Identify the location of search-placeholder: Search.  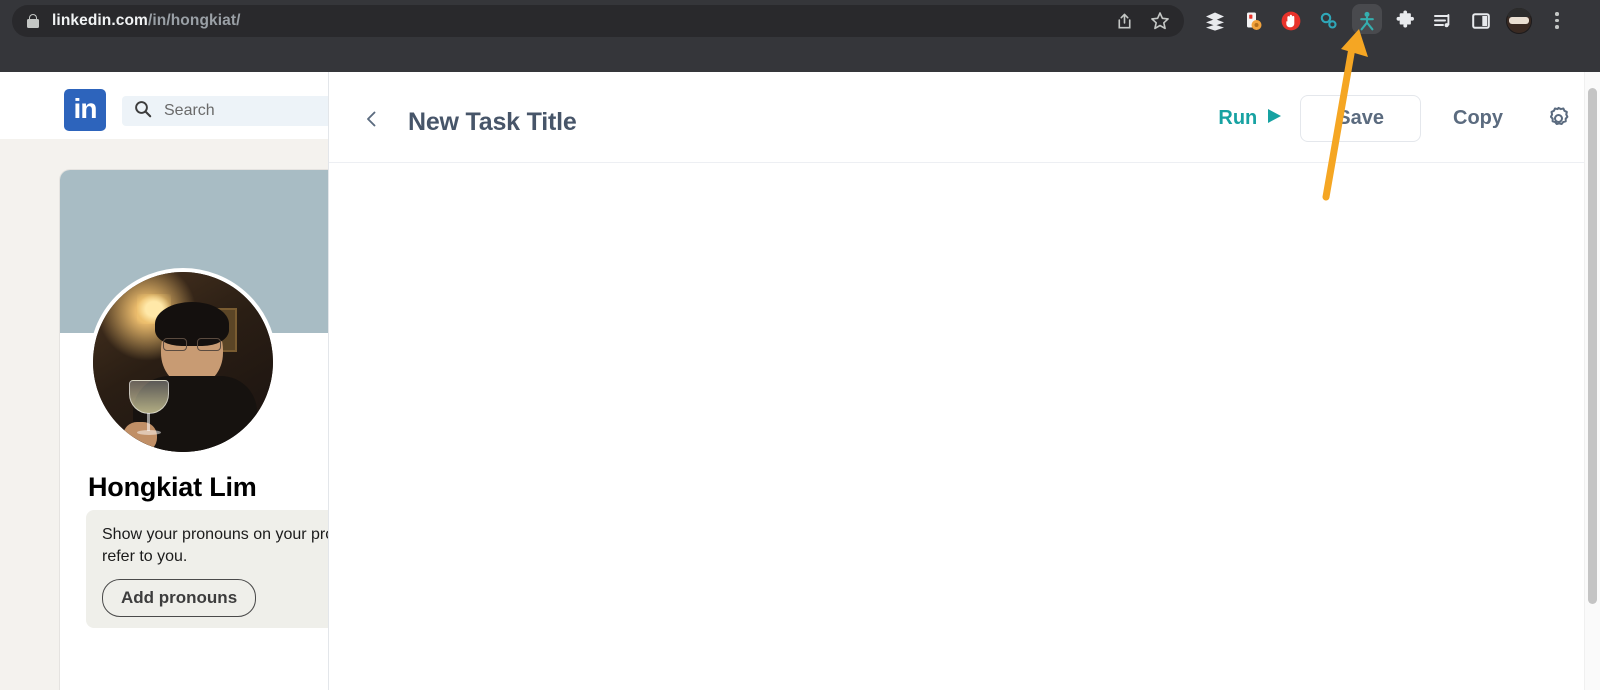
(189, 110).